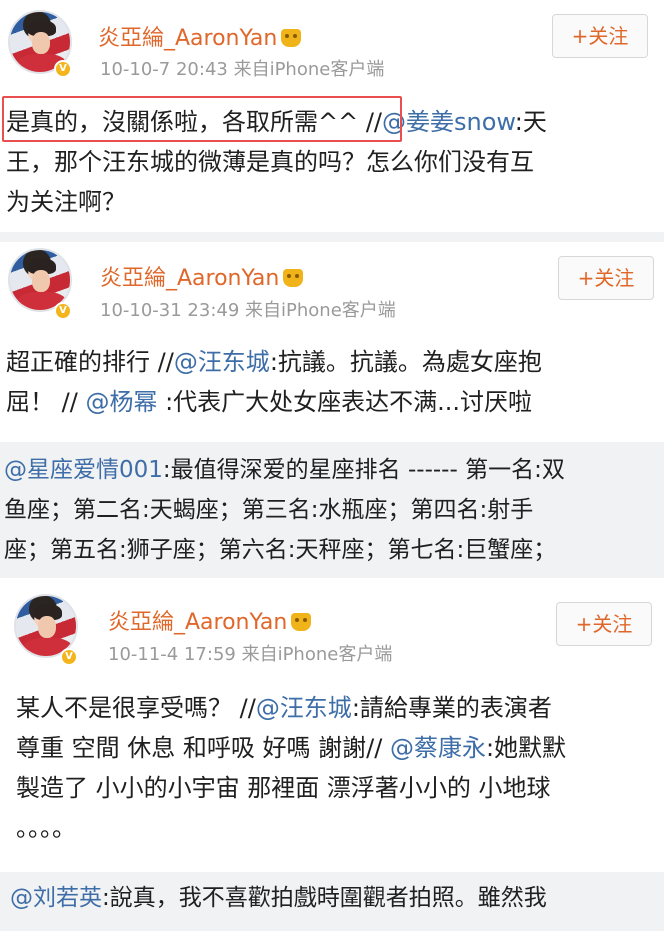 The height and width of the screenshot is (931, 664). I want to click on repost-line: @刘若英:說真，我不喜歡拍戲時圍觀者拍照。雖然我, so click(337, 898).